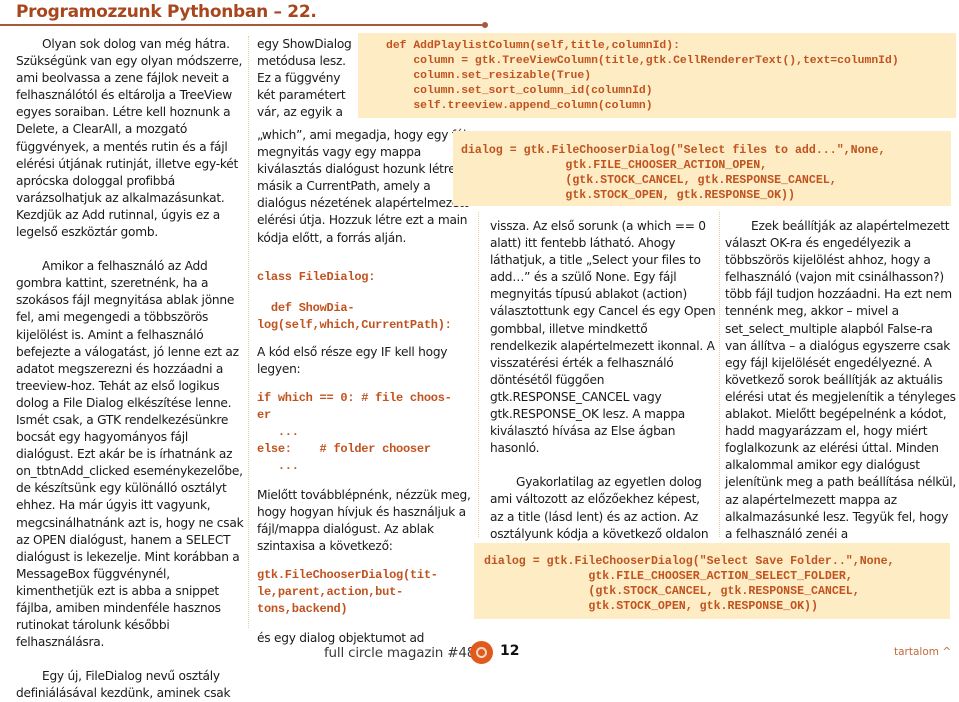 The height and width of the screenshot is (702, 959). What do you see at coordinates (481, 652) in the screenshot?
I see `ubuntu-logo-icon` at bounding box center [481, 652].